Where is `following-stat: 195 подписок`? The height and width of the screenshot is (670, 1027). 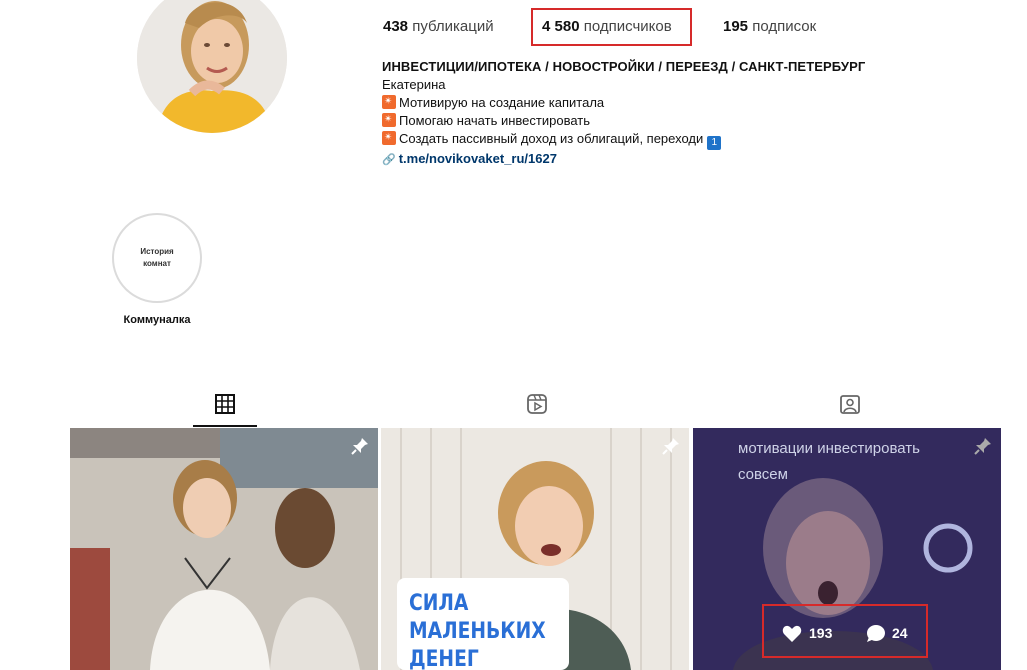
following-stat: 195 подписок is located at coordinates (769, 26).